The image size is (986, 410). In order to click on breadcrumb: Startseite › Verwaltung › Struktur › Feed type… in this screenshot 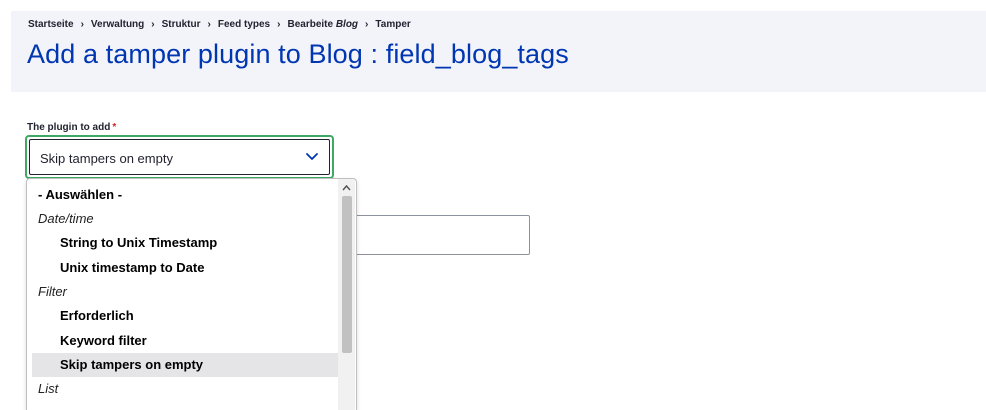, I will do `click(219, 24)`.